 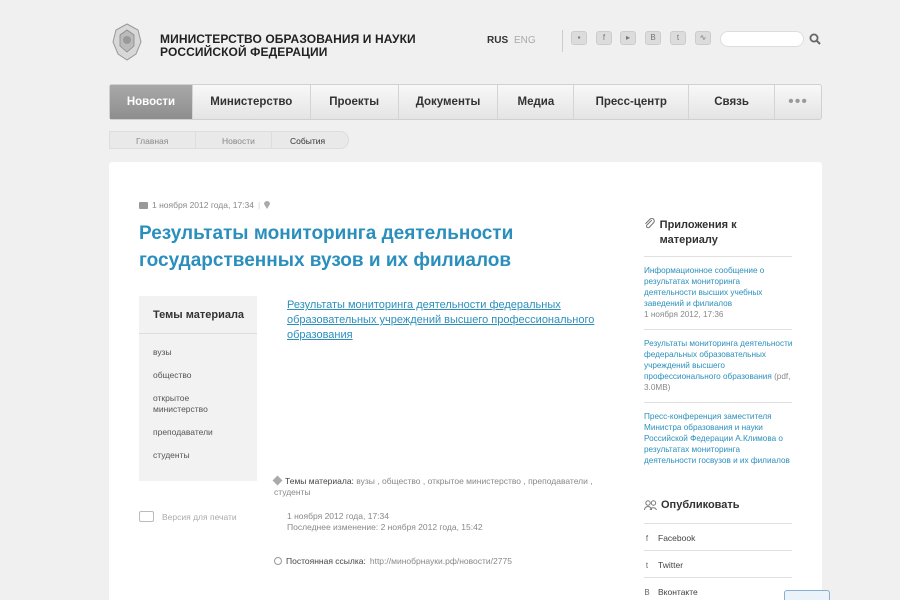 I want to click on topic-link: студенты, so click(x=198, y=455).